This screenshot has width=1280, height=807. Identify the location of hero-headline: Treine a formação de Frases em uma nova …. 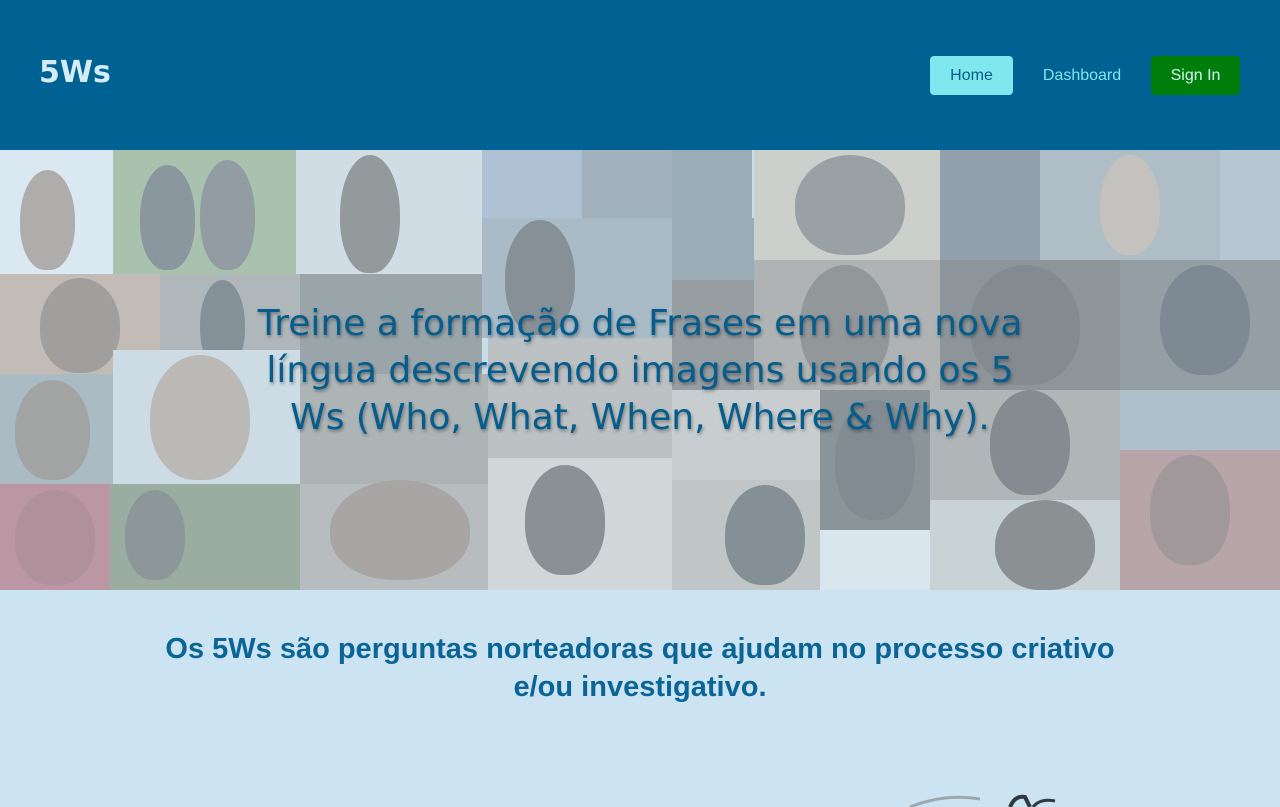
(640, 370).